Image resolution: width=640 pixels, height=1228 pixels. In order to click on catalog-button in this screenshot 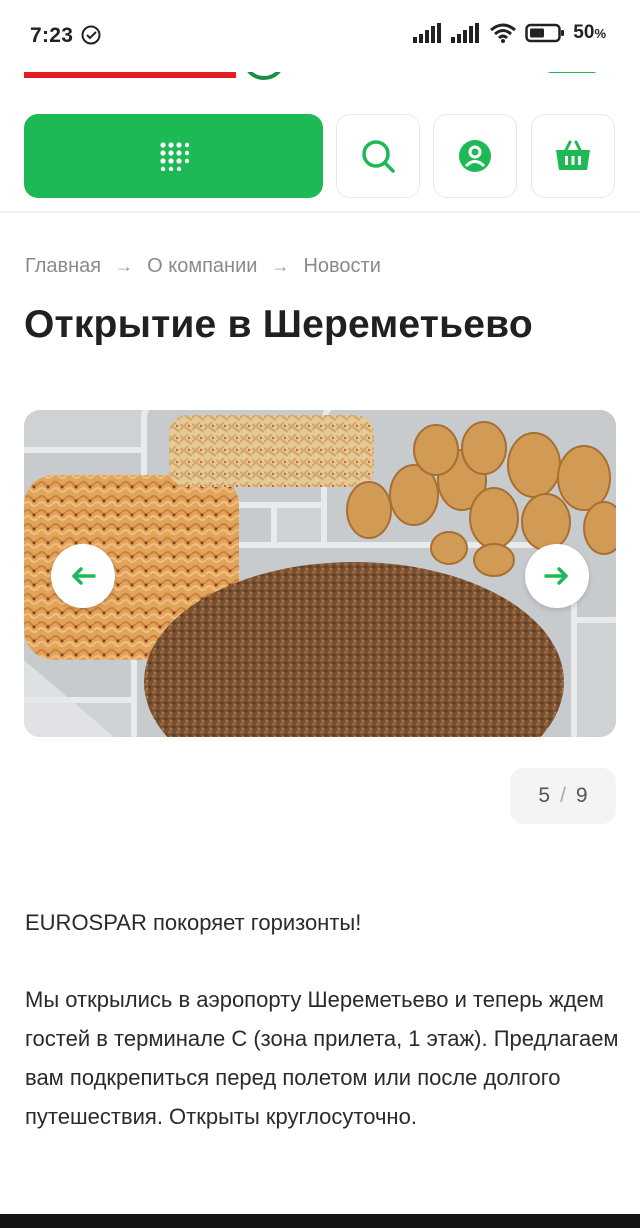, I will do `click(173, 156)`.